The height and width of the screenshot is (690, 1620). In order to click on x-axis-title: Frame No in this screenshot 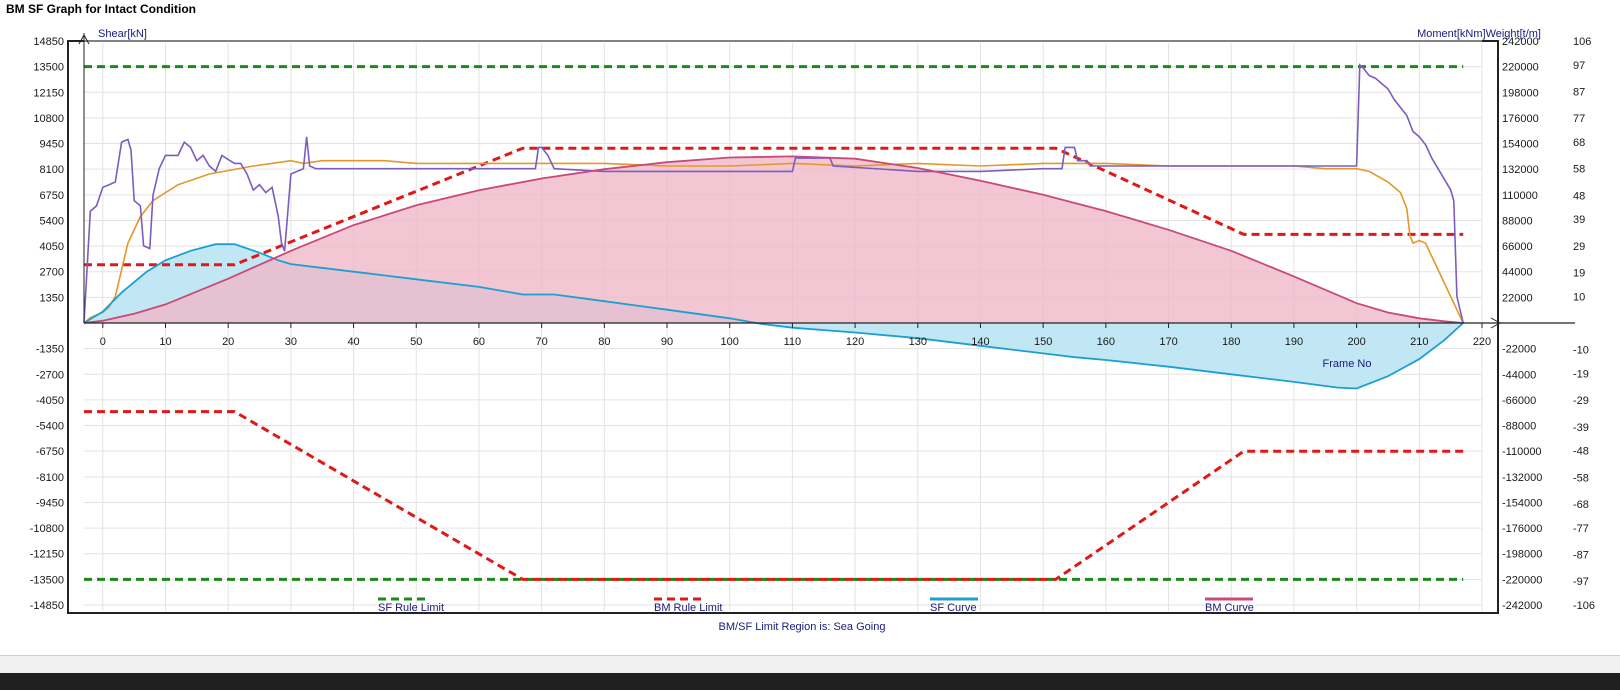, I will do `click(1347, 364)`.